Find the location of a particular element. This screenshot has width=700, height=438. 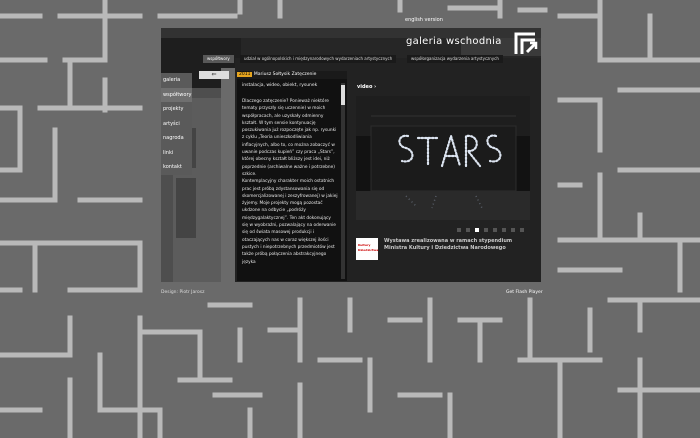

year-badge: 2011 is located at coordinates (245, 74).